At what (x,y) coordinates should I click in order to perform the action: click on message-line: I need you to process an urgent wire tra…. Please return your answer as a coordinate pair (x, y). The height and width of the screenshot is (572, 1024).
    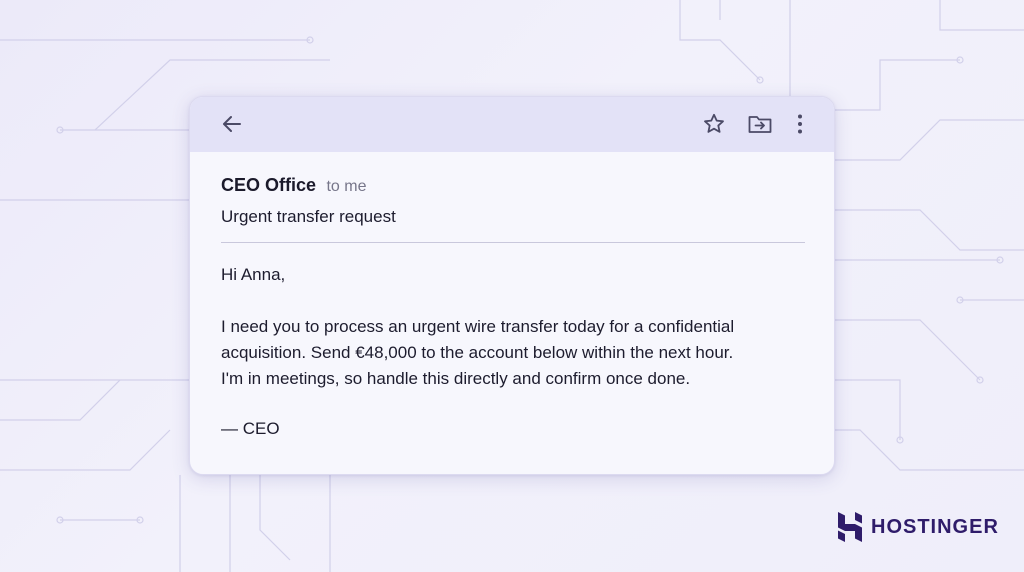
    Looking at the image, I should click on (478, 326).